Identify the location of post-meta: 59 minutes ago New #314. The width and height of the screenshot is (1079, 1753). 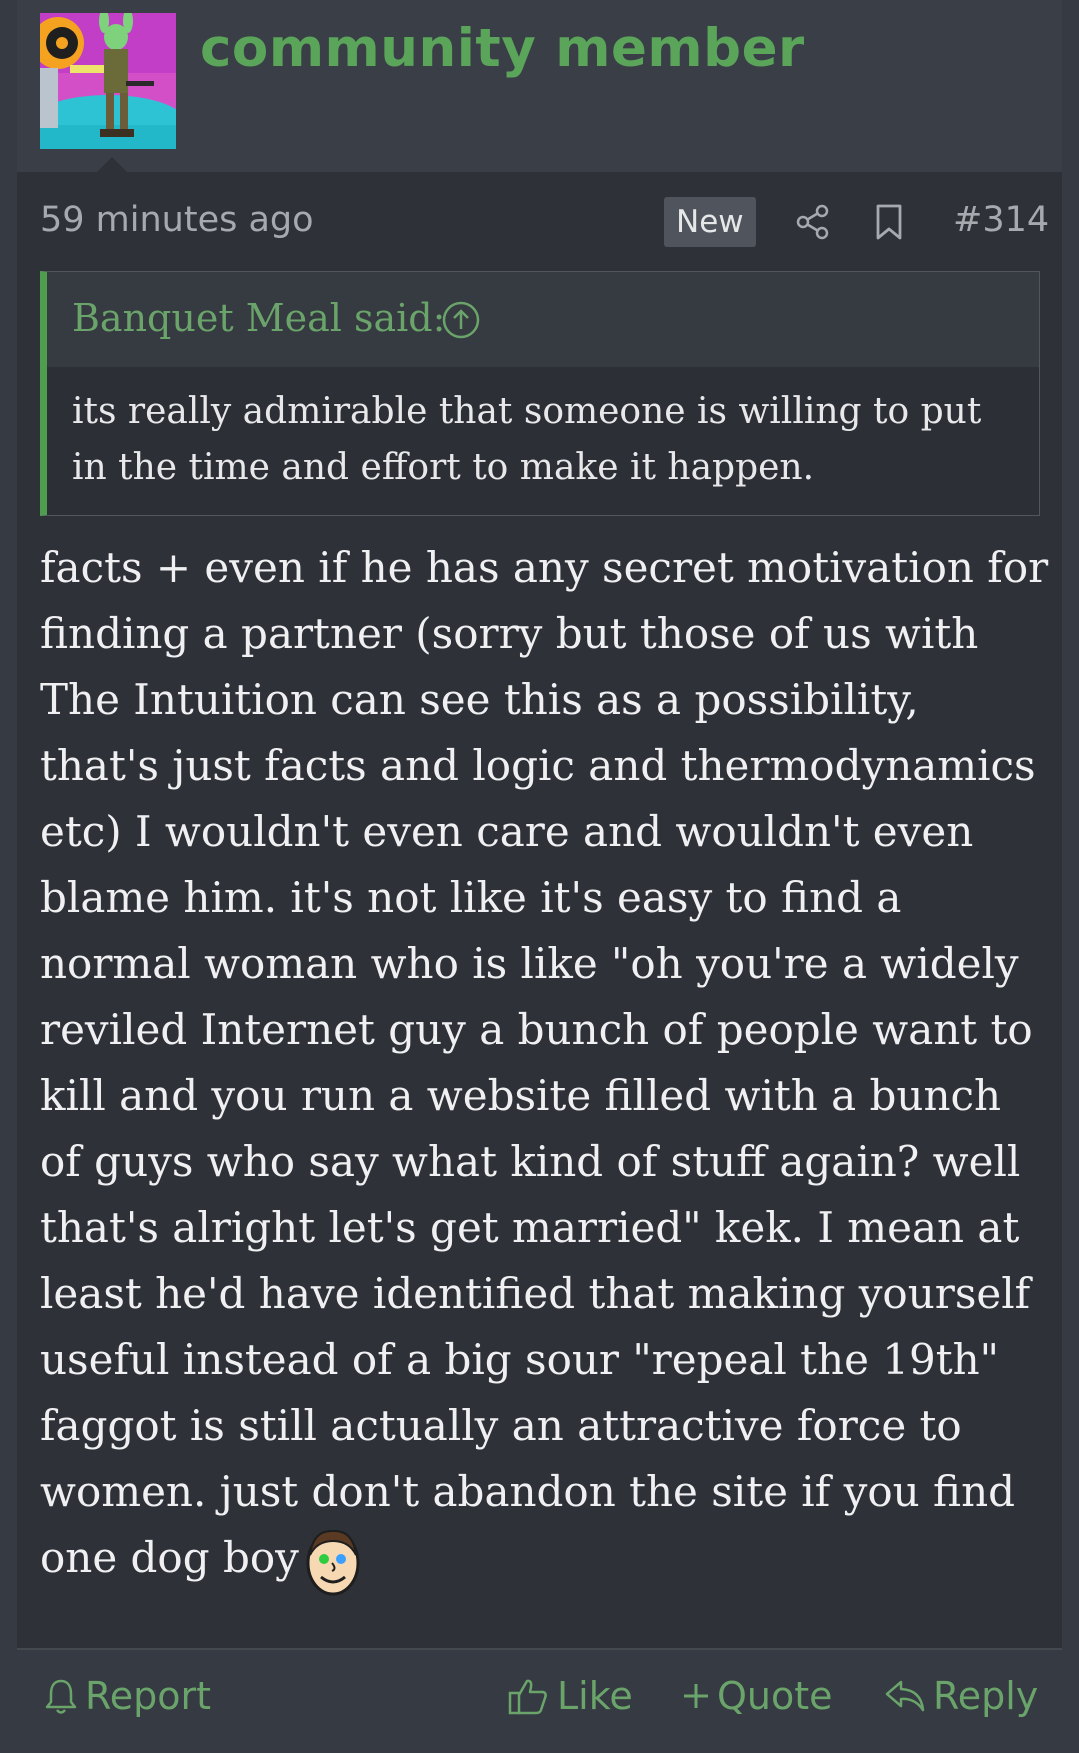
(539, 222).